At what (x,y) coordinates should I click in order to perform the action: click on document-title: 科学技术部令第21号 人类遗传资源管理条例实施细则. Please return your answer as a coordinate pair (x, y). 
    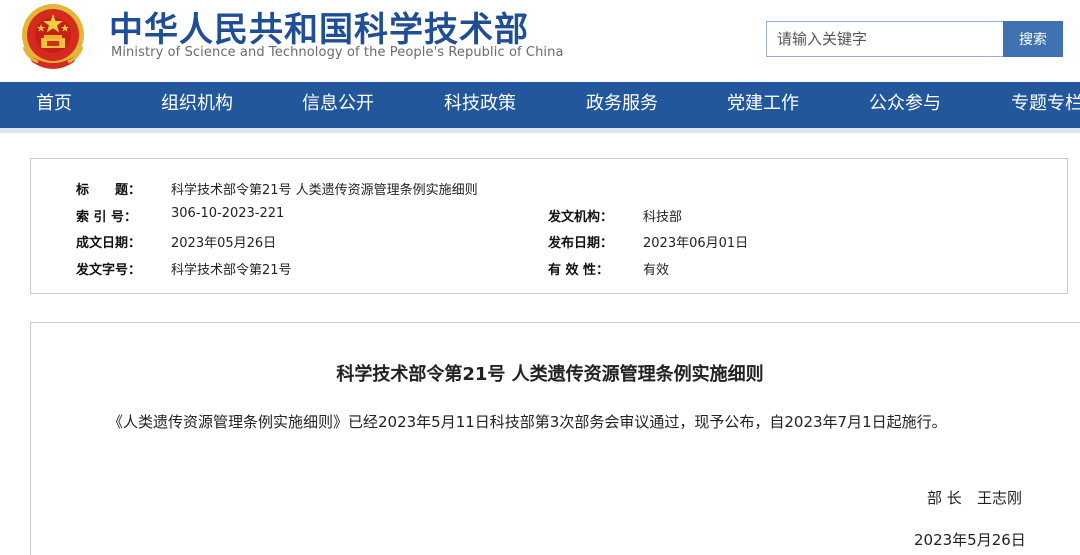
    Looking at the image, I should click on (550, 374).